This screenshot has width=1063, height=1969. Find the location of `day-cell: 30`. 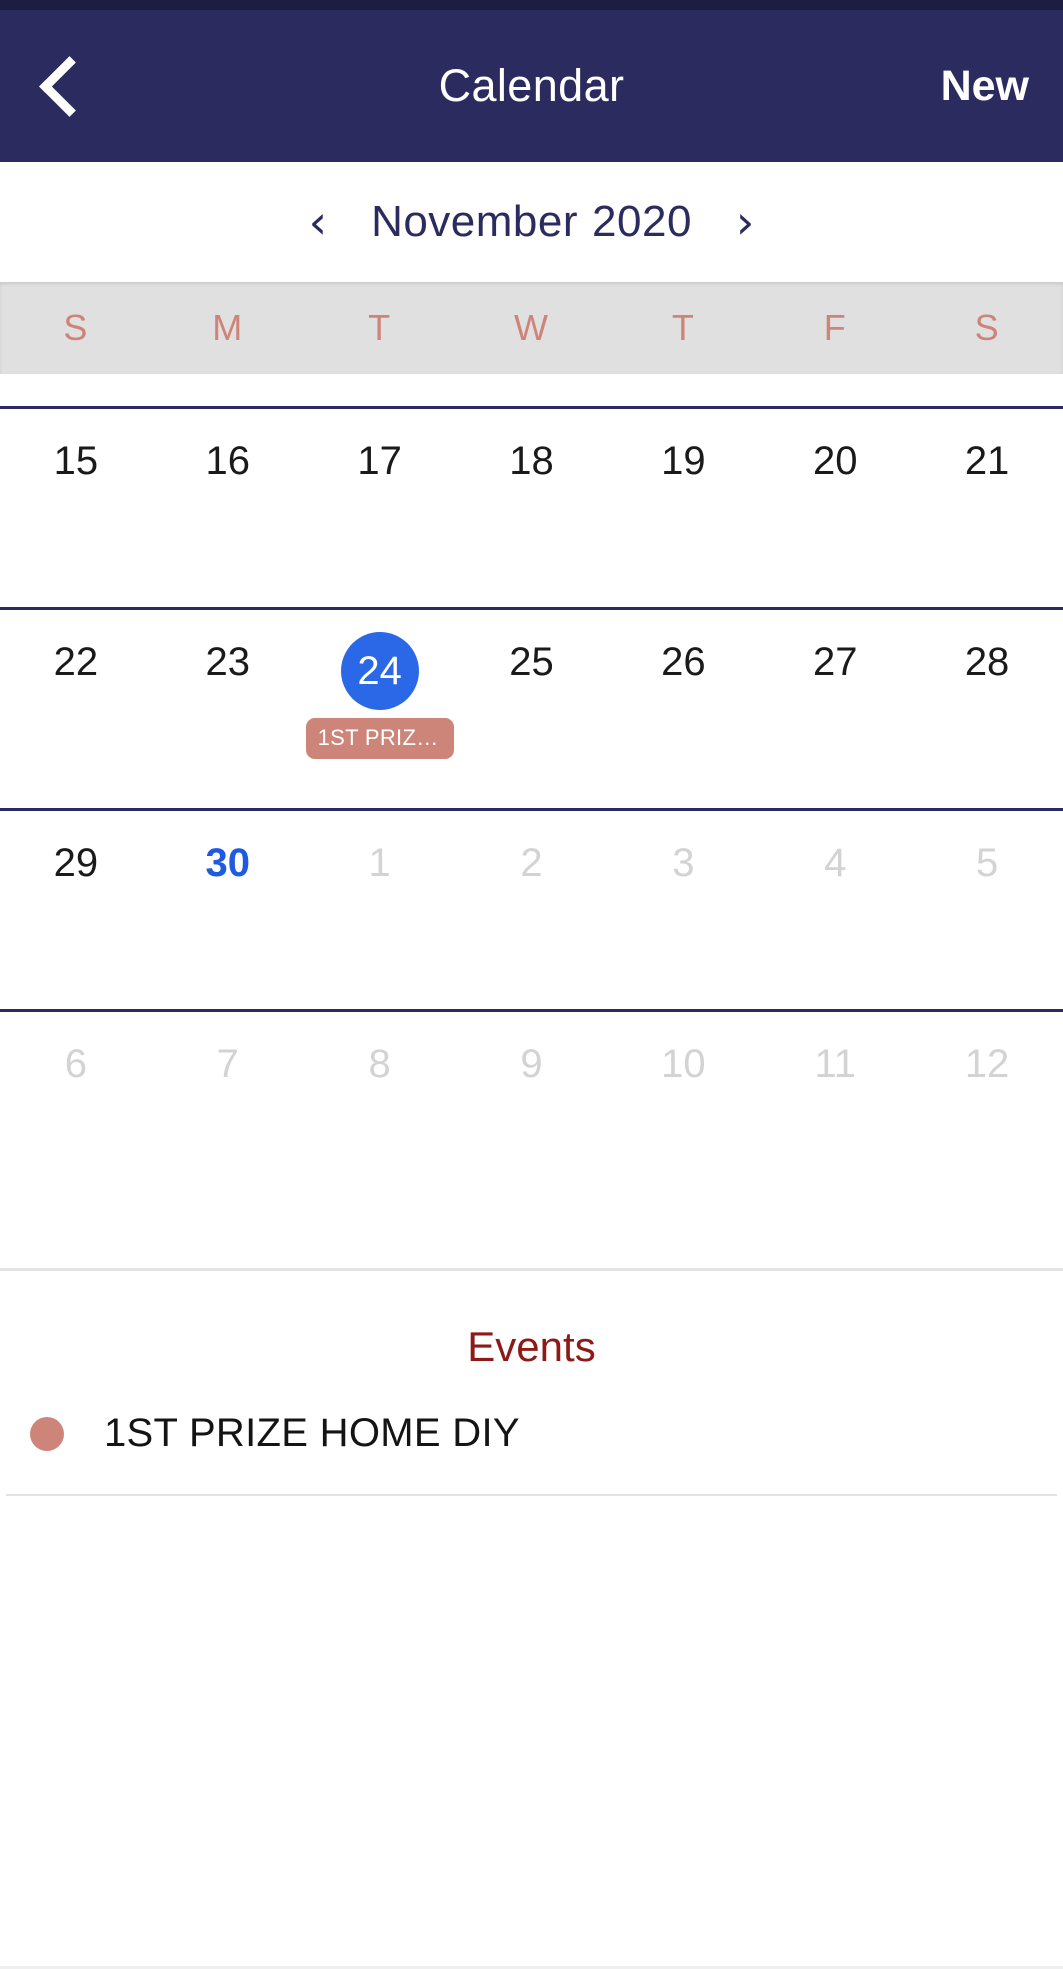

day-cell: 30 is located at coordinates (228, 910).